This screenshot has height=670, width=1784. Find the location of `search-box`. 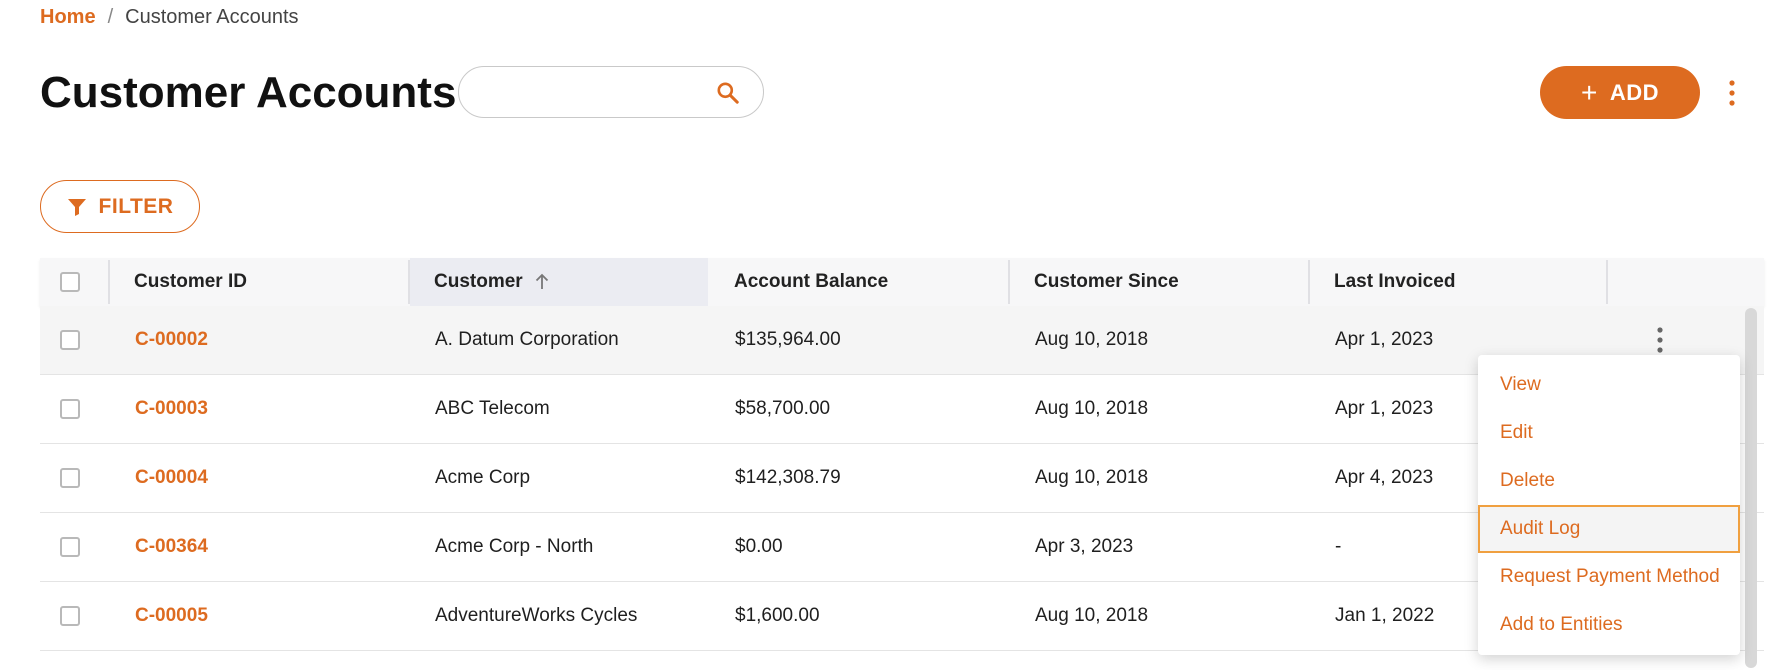

search-box is located at coordinates (611, 92).